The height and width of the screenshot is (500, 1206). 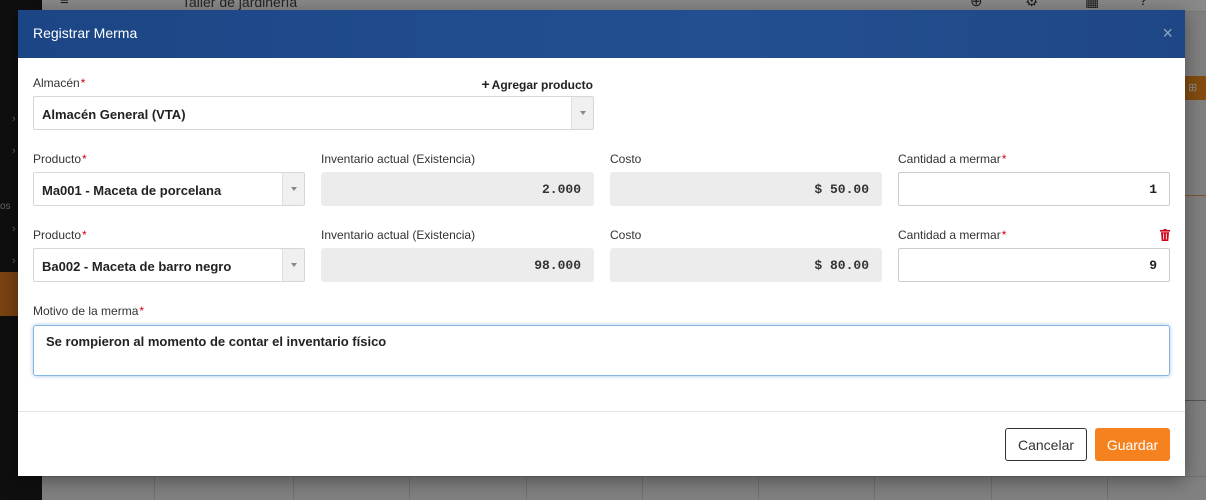 I want to click on product-select: Ma001 - Maceta de porcelana, so click(x=169, y=189).